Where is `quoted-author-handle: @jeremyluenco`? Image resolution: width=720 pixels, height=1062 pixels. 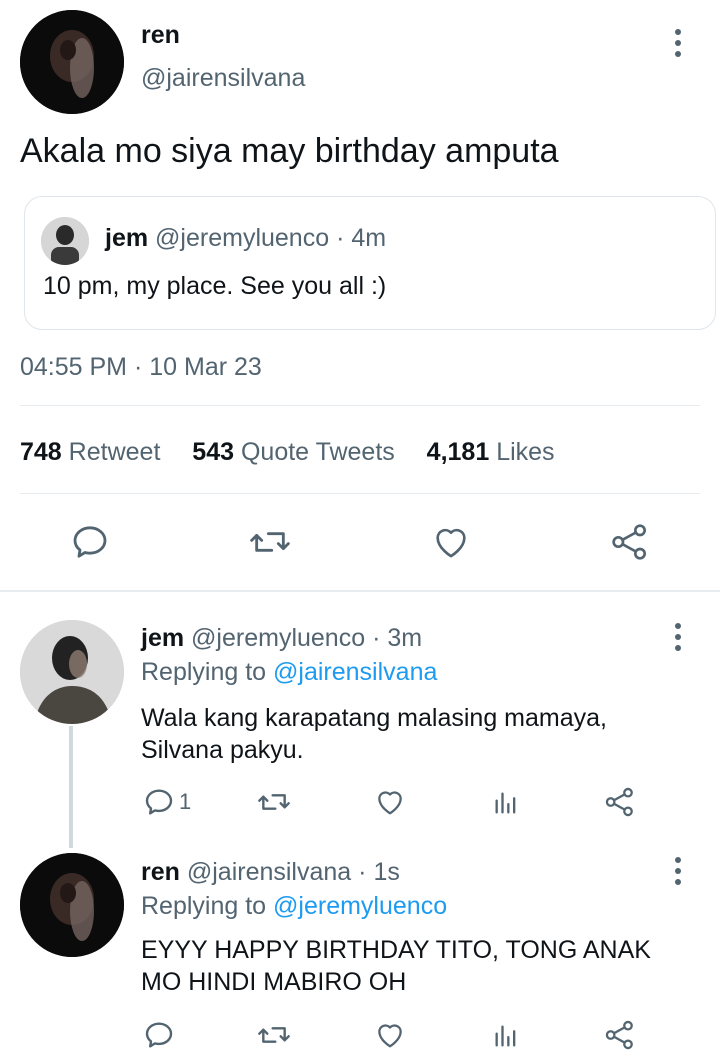
quoted-author-handle: @jeremyluenco is located at coordinates (242, 238).